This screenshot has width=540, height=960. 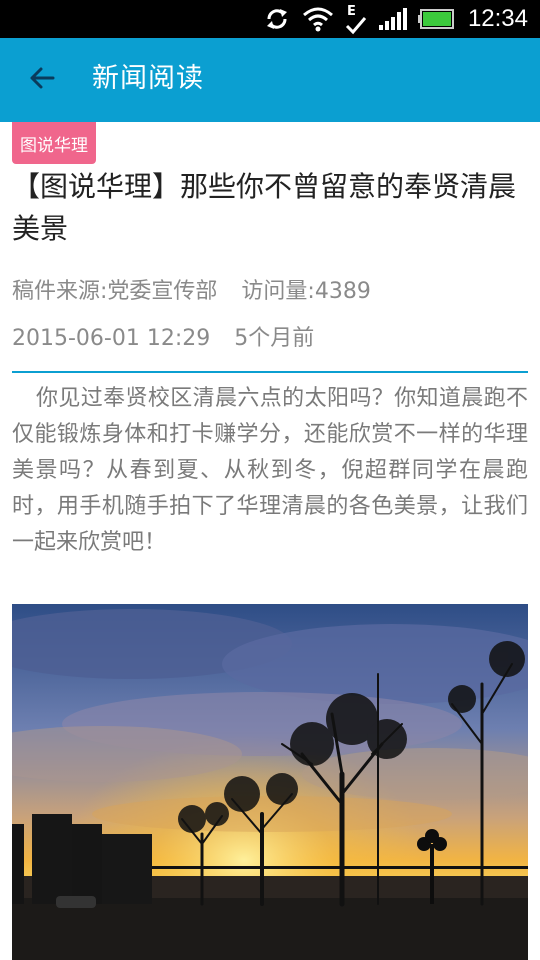 What do you see at coordinates (318, 19) in the screenshot?
I see `wifi-icon` at bounding box center [318, 19].